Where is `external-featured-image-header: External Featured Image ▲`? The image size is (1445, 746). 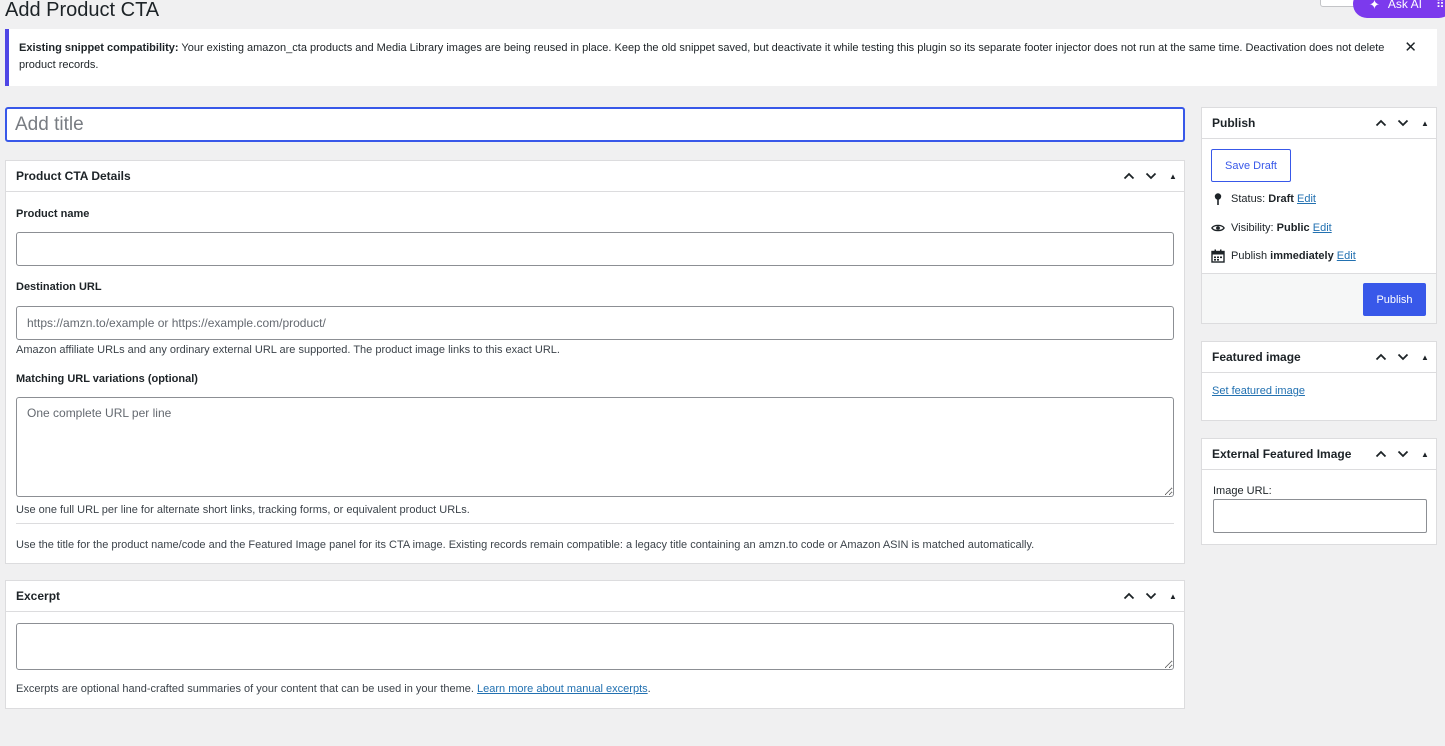
external-featured-image-header: External Featured Image ▲ is located at coordinates (1319, 454).